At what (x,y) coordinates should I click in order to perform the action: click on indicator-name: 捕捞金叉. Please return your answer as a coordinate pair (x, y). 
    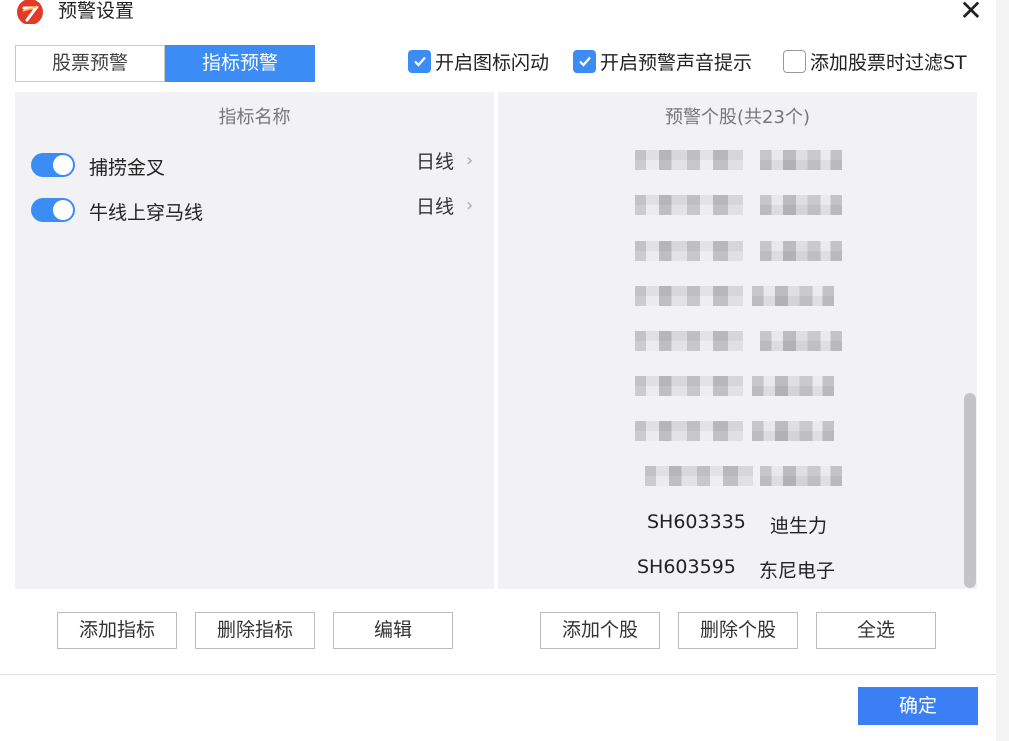
    Looking at the image, I should click on (127, 168).